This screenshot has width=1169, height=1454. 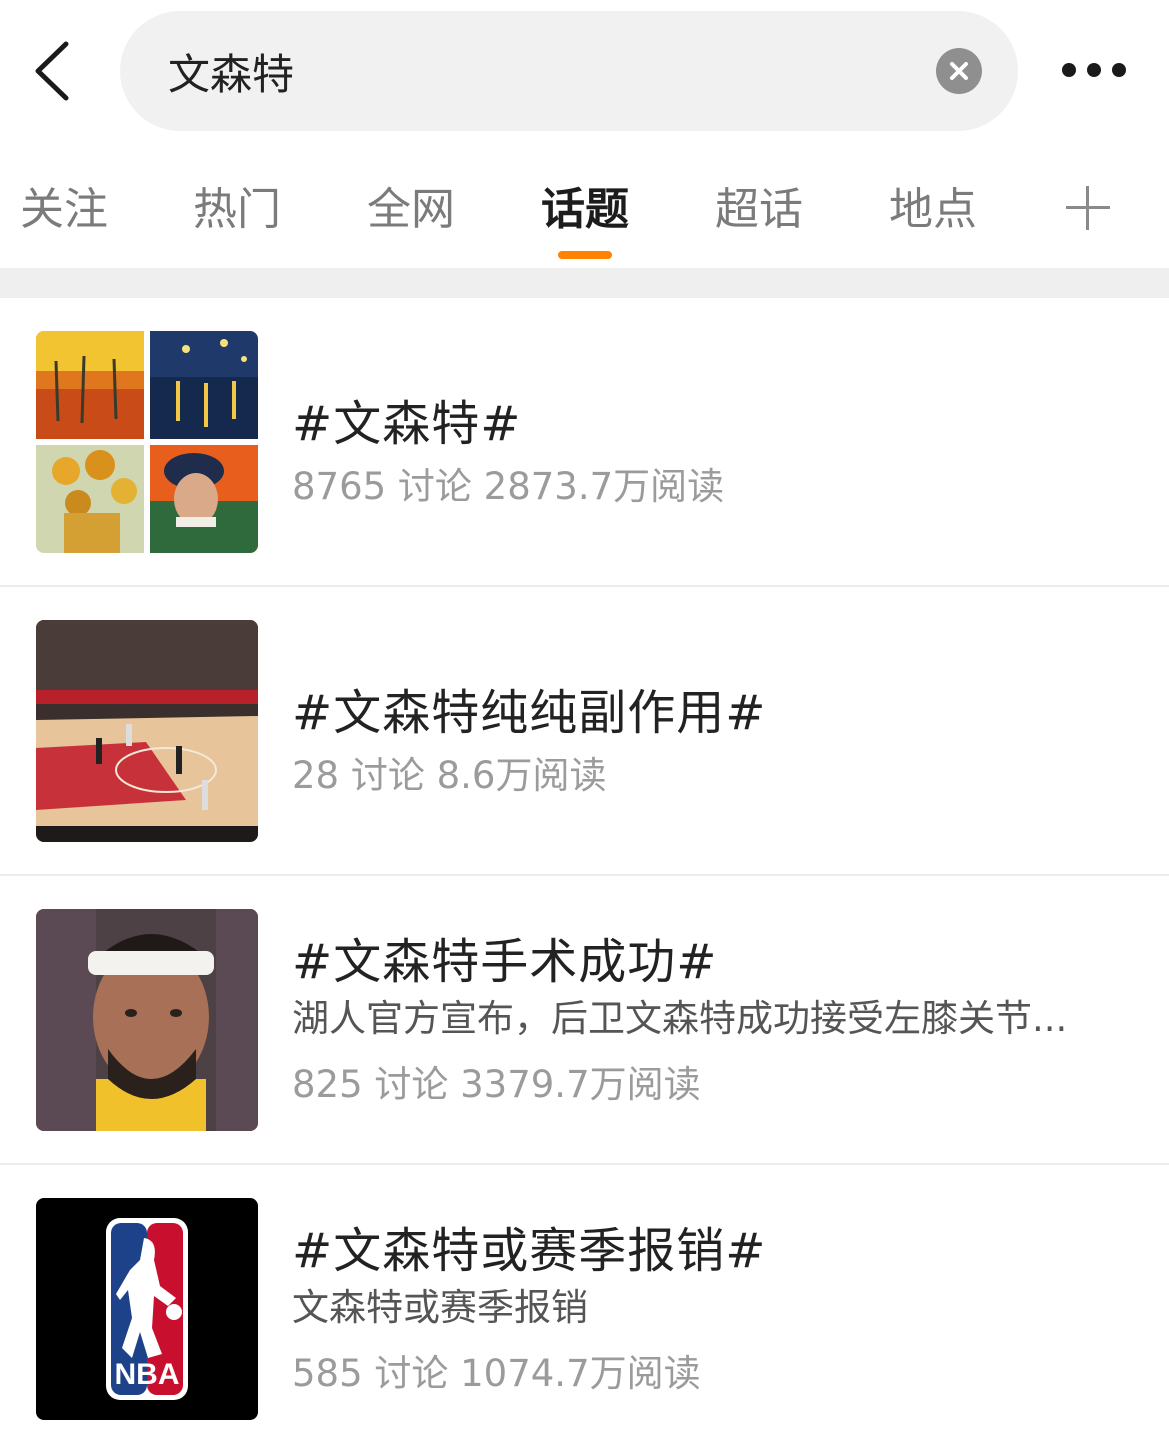 I want to click on search-box, so click(x=569, y=71).